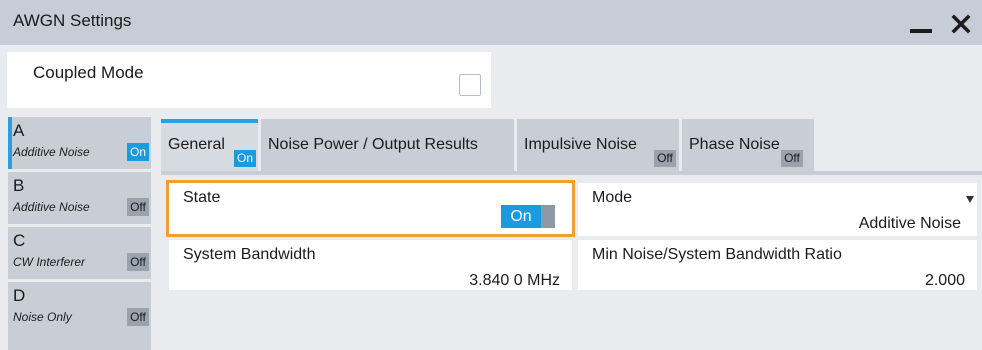 The image size is (982, 350). I want to click on min-noise-ratio-label: Min Noise/System Bandwidth Ratio, so click(717, 254).